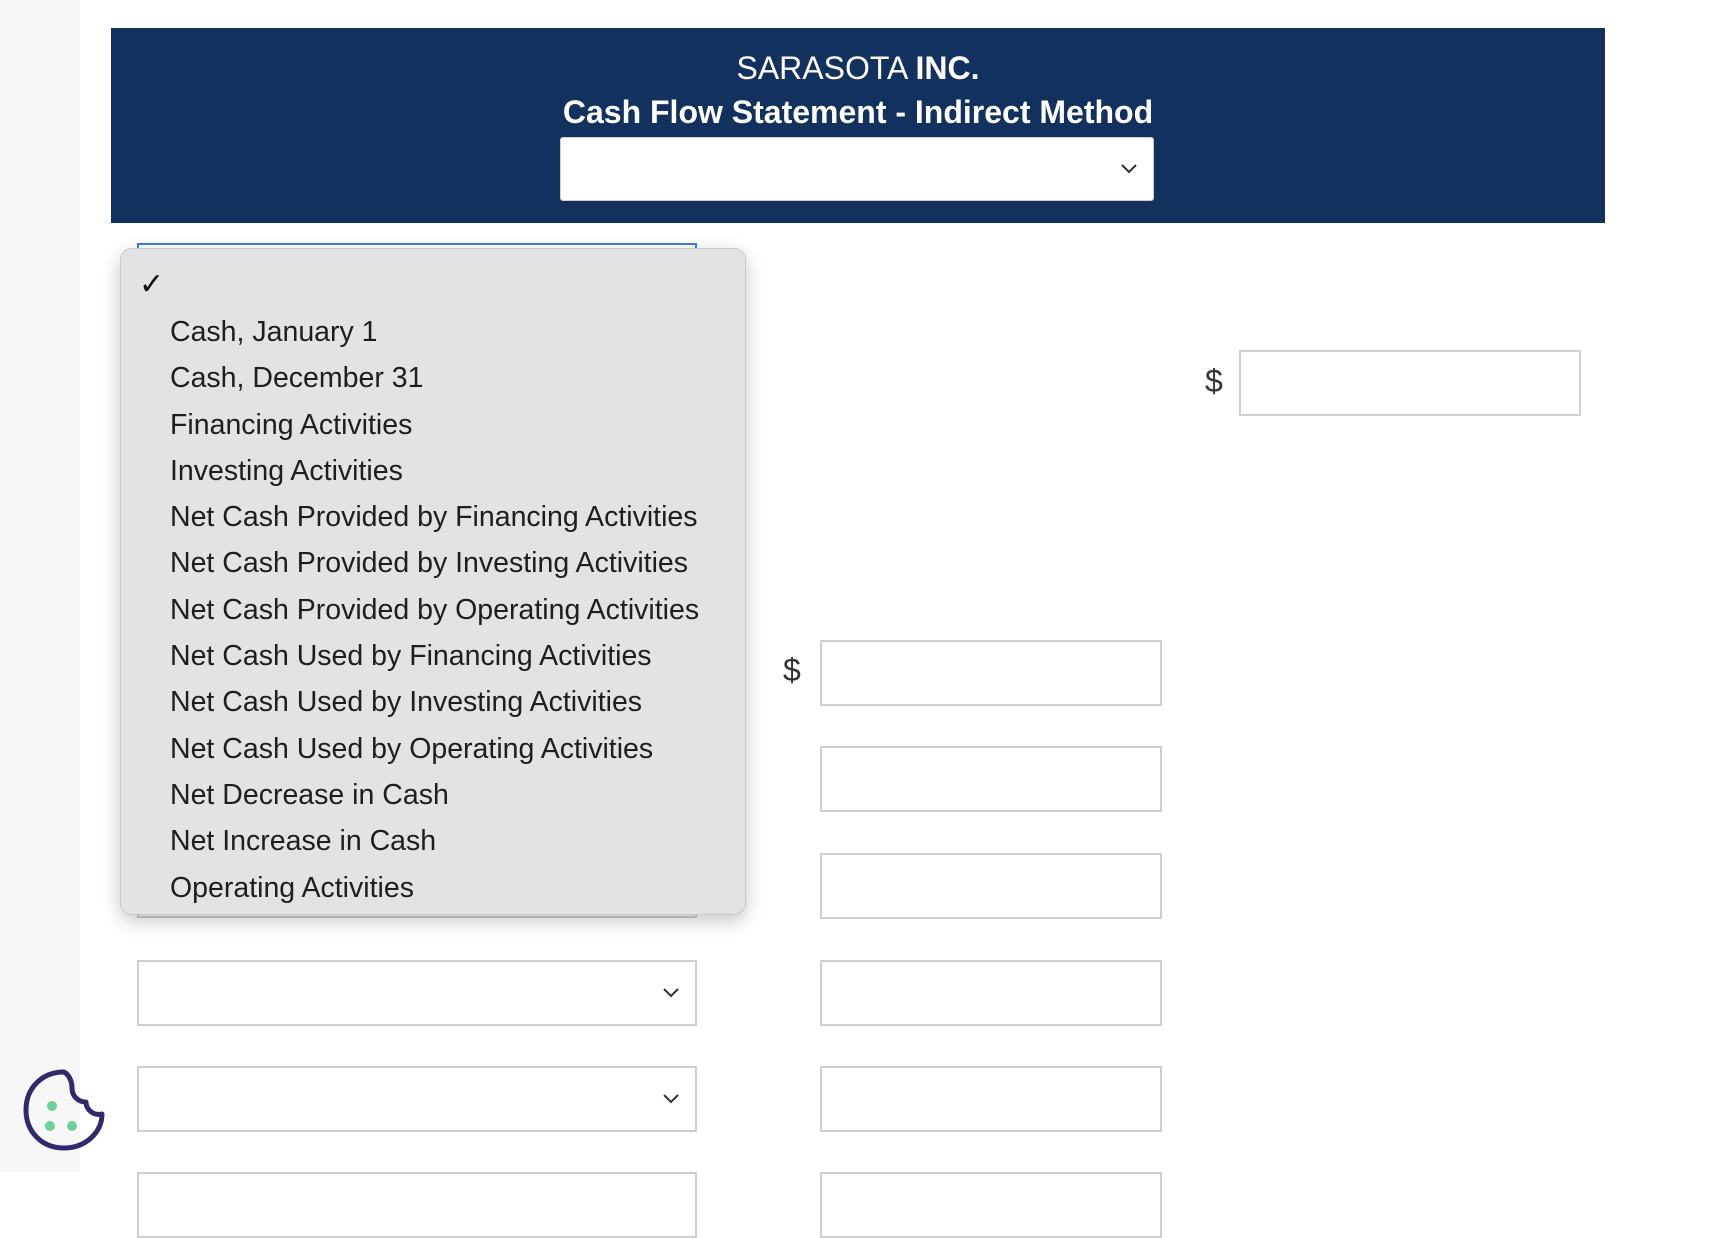 This screenshot has width=1733, height=1238. What do you see at coordinates (434, 378) in the screenshot?
I see `dropdown-option: Cash, December 31` at bounding box center [434, 378].